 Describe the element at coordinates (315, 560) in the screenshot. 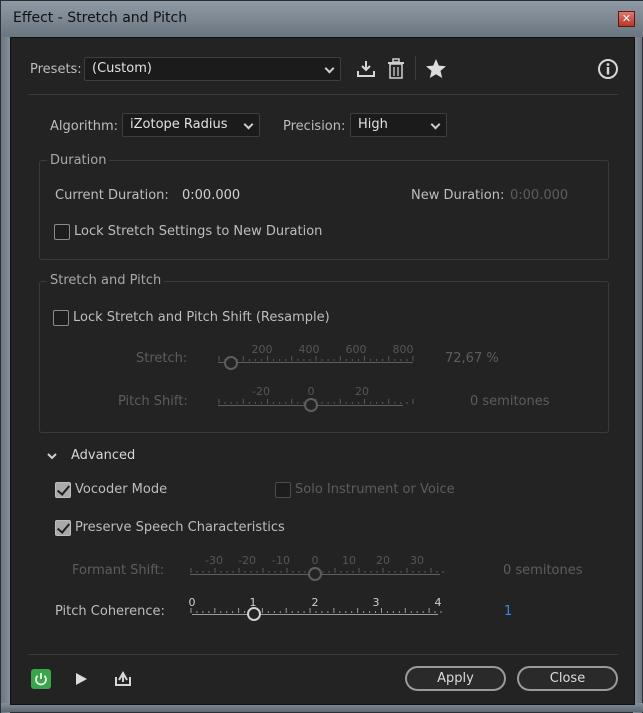

I see `formant-tick-0: 0` at that location.